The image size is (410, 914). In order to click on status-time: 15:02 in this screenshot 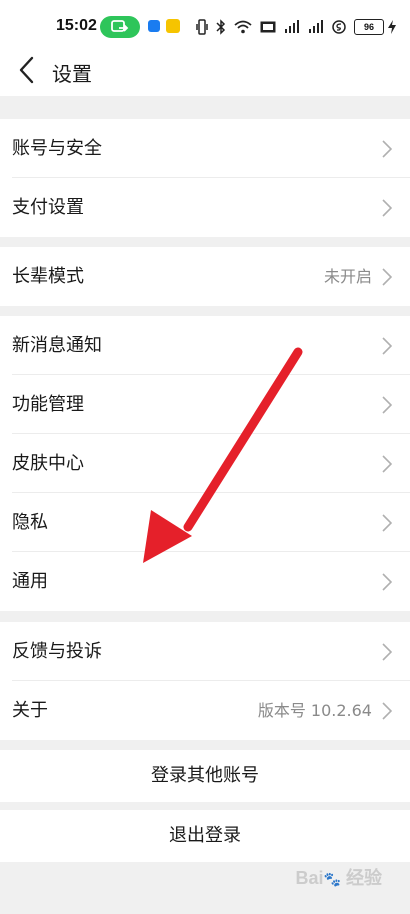, I will do `click(76, 25)`.